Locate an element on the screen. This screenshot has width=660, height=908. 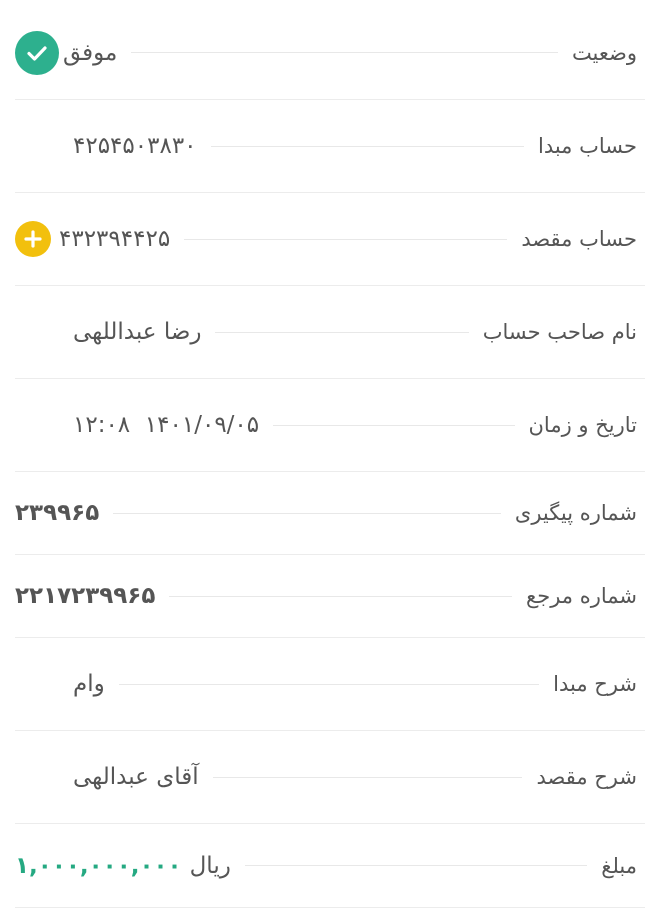
status-row: وضعیت موفق is located at coordinates (330, 53).